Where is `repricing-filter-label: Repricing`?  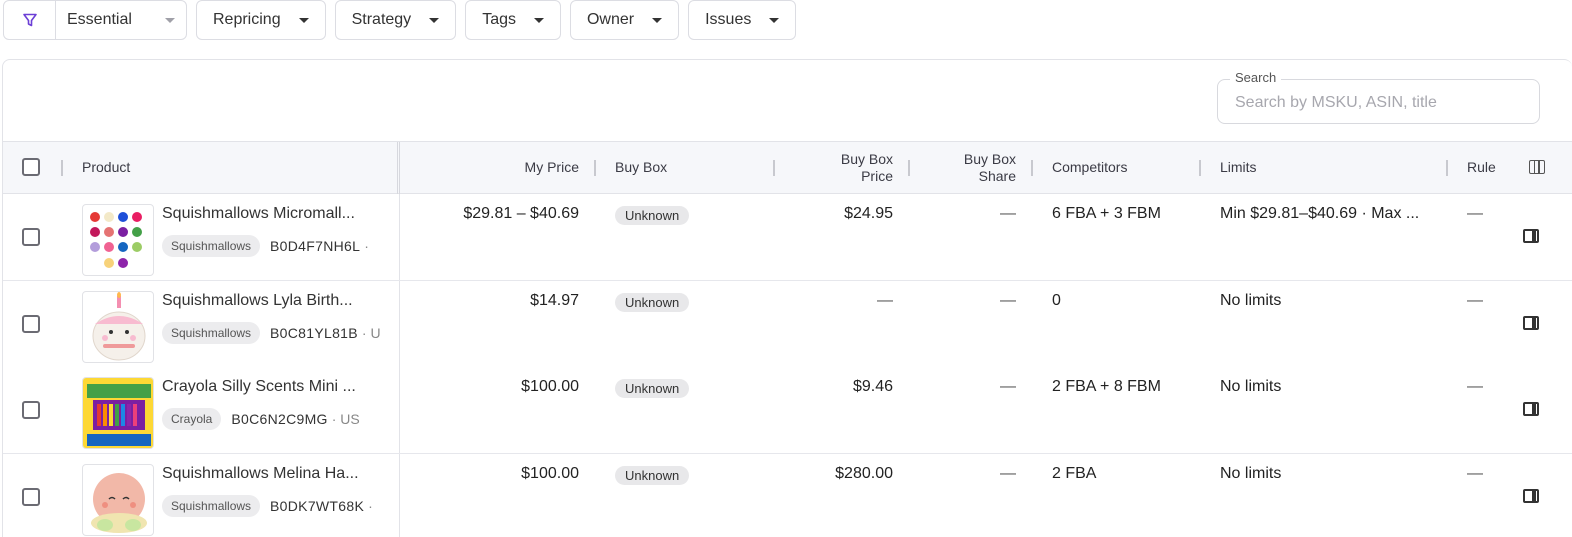
repricing-filter-label: Repricing is located at coordinates (247, 19).